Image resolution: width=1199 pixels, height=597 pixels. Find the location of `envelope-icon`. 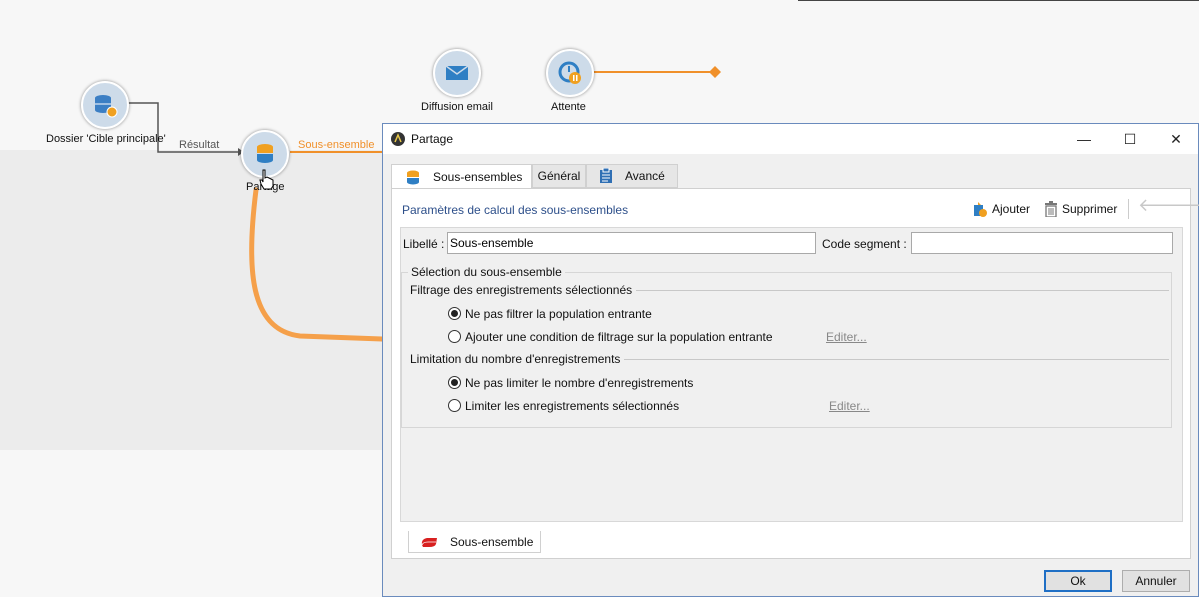

envelope-icon is located at coordinates (457, 72).